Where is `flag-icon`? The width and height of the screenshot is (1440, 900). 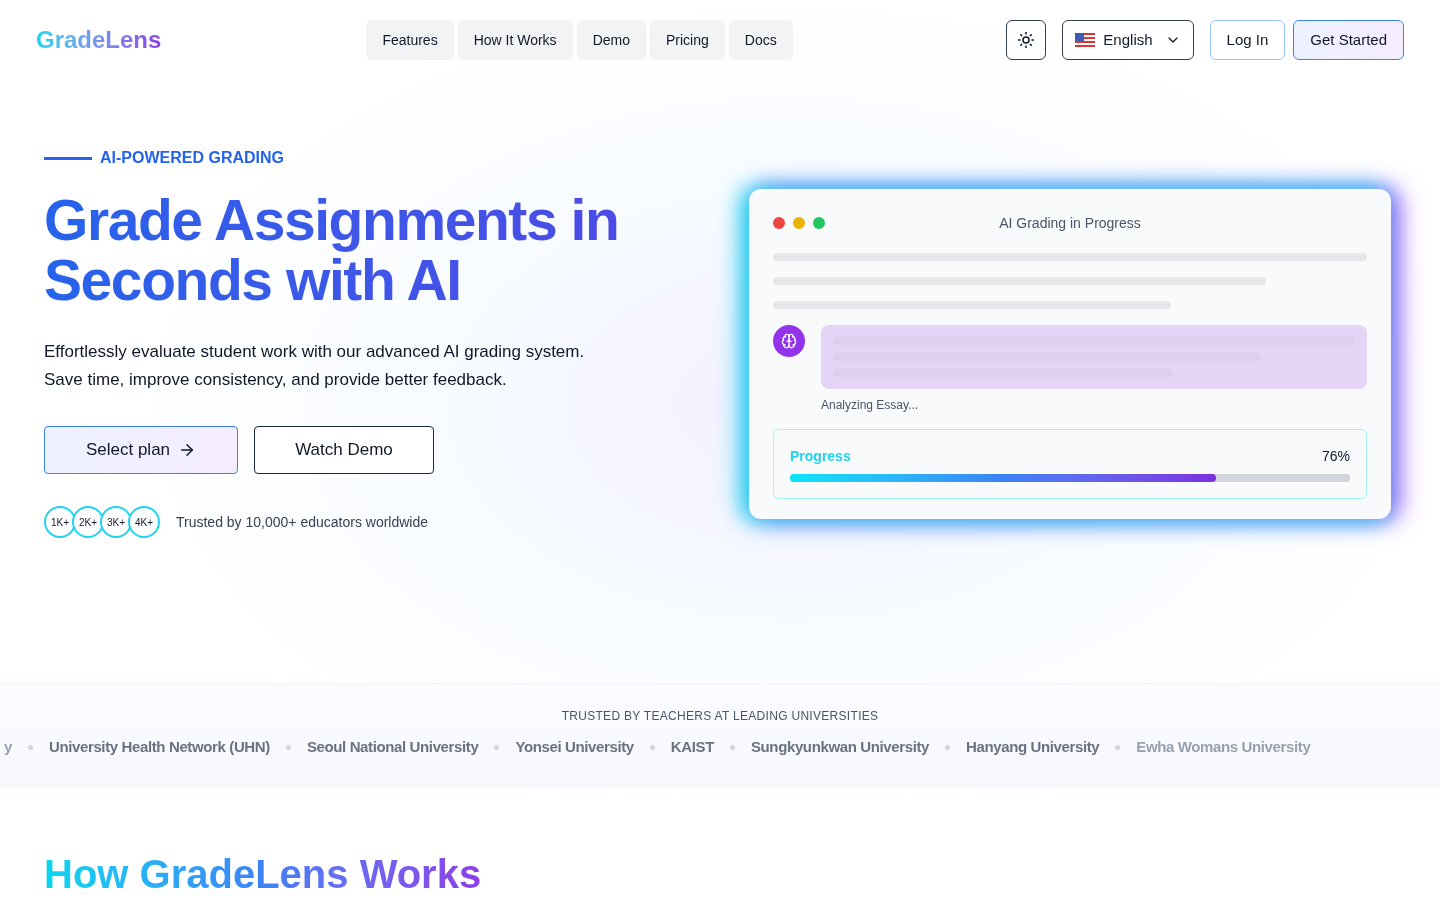
flag-icon is located at coordinates (1085, 40).